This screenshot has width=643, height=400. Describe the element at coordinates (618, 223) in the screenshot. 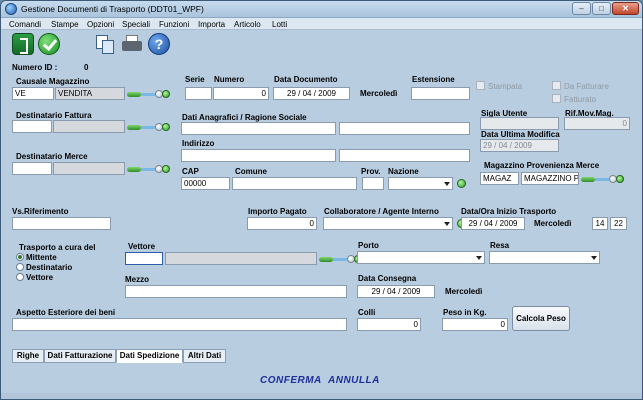

I see `minuti-field: 22` at that location.